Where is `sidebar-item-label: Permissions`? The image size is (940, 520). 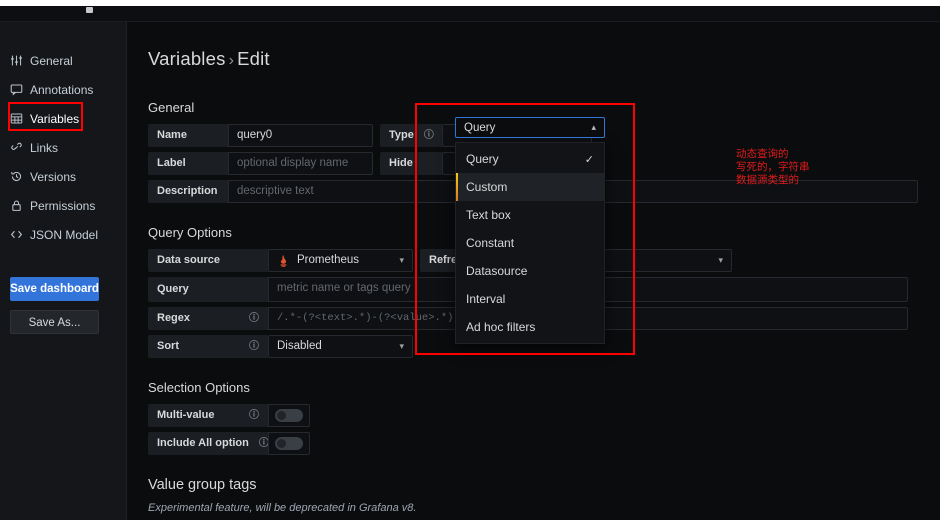
sidebar-item-label: Permissions is located at coordinates (63, 205).